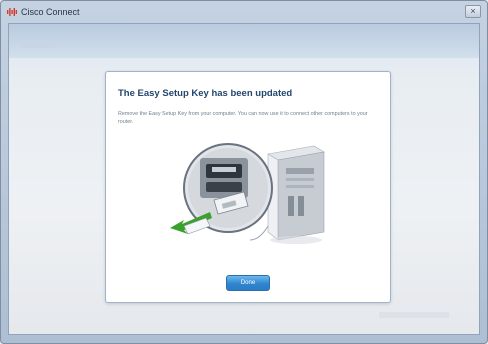 The height and width of the screenshot is (344, 488). I want to click on header-band, so click(244, 41).